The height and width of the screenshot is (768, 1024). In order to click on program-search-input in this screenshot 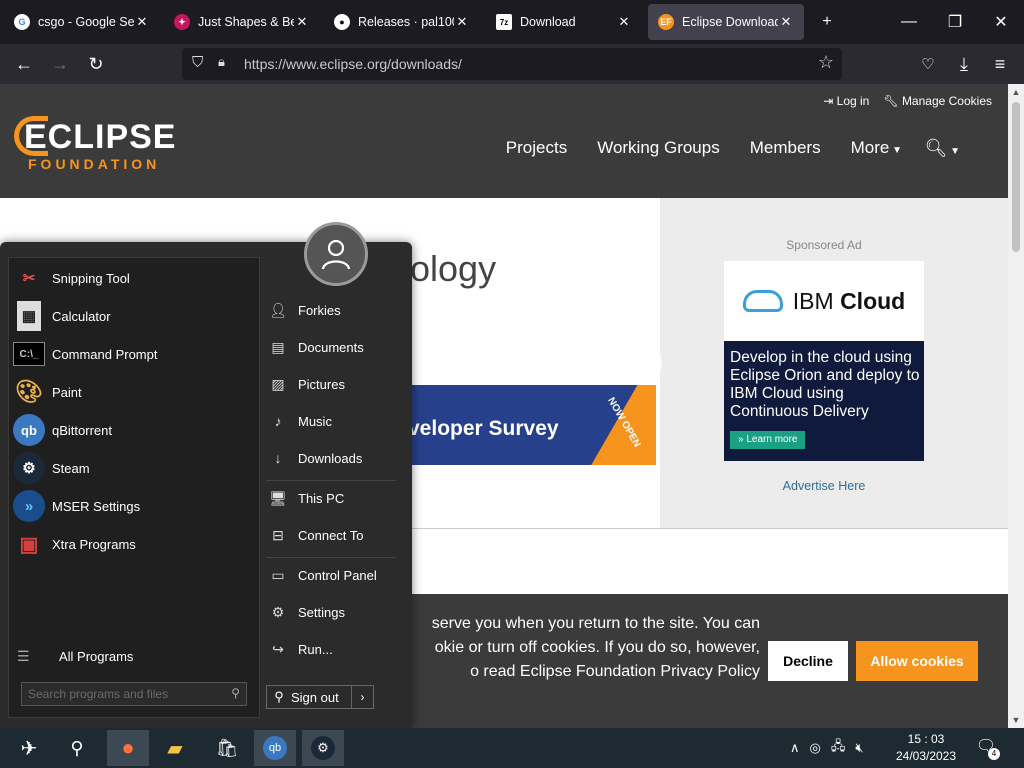, I will do `click(123, 694)`.